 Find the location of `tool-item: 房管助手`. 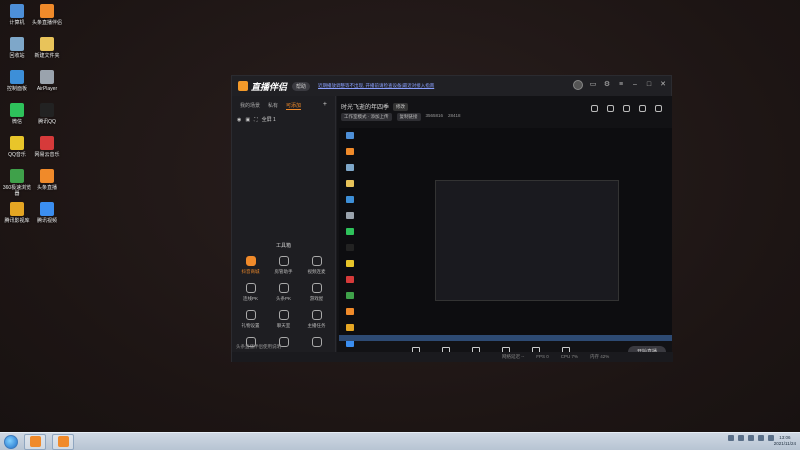

tool-item: 房管助手 is located at coordinates (283, 265).